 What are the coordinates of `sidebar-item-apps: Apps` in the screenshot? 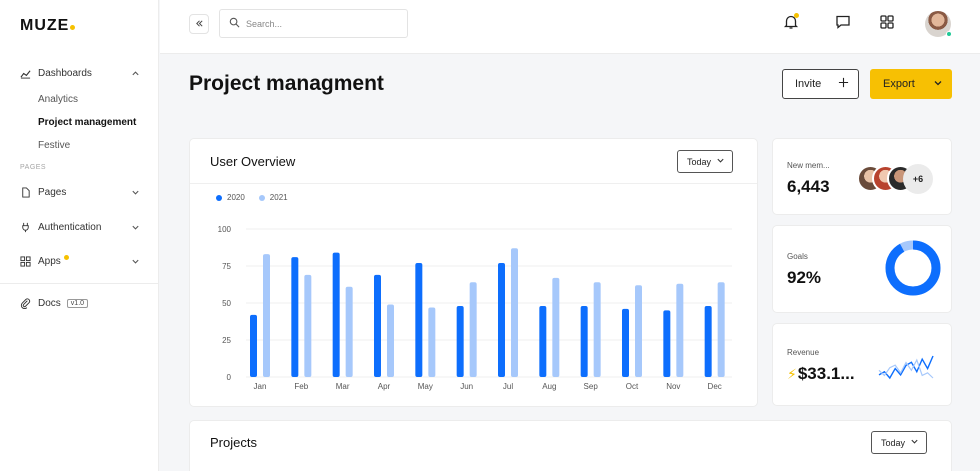 It's located at (80, 261).